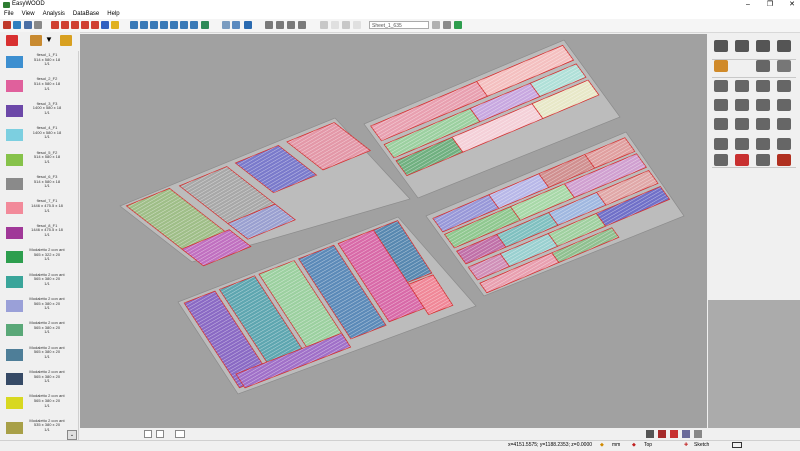 The width and height of the screenshot is (800, 451). Describe the element at coordinates (39, 63) in the screenshot. I see `panel-item: fiesol_1_F1 514 x 580 x 18 1/1` at that location.